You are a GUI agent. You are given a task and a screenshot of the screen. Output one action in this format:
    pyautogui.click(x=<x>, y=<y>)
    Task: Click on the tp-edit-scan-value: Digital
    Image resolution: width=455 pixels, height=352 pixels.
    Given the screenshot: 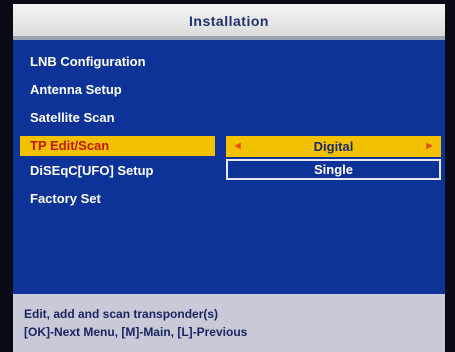 What is the action you would take?
    pyautogui.click(x=333, y=146)
    